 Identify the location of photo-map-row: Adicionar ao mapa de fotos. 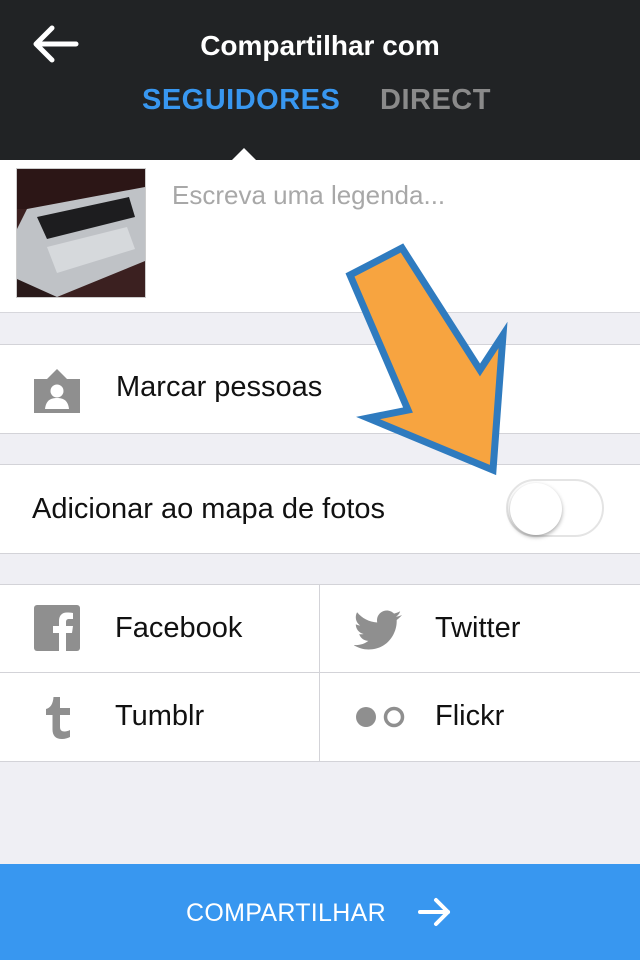
(320, 509).